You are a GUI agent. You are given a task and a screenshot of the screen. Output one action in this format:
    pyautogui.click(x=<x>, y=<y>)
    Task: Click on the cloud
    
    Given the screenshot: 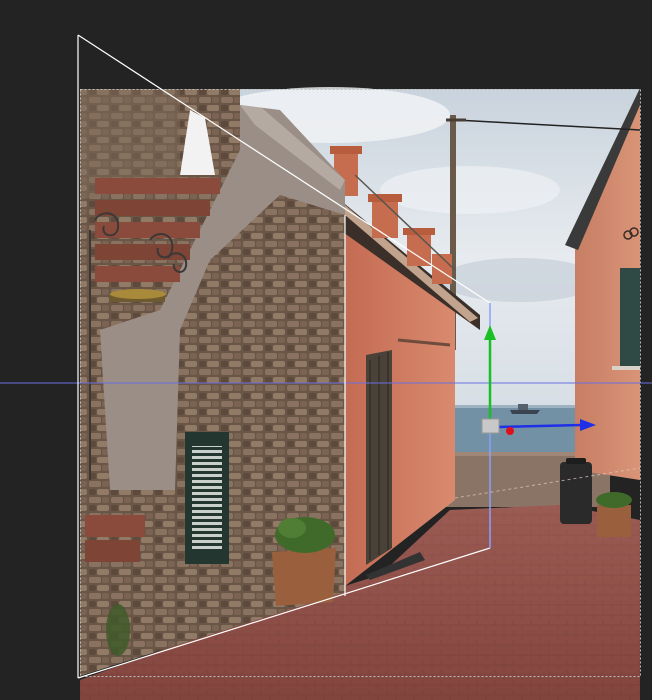 What is the action you would take?
    pyautogui.click(x=470, y=190)
    